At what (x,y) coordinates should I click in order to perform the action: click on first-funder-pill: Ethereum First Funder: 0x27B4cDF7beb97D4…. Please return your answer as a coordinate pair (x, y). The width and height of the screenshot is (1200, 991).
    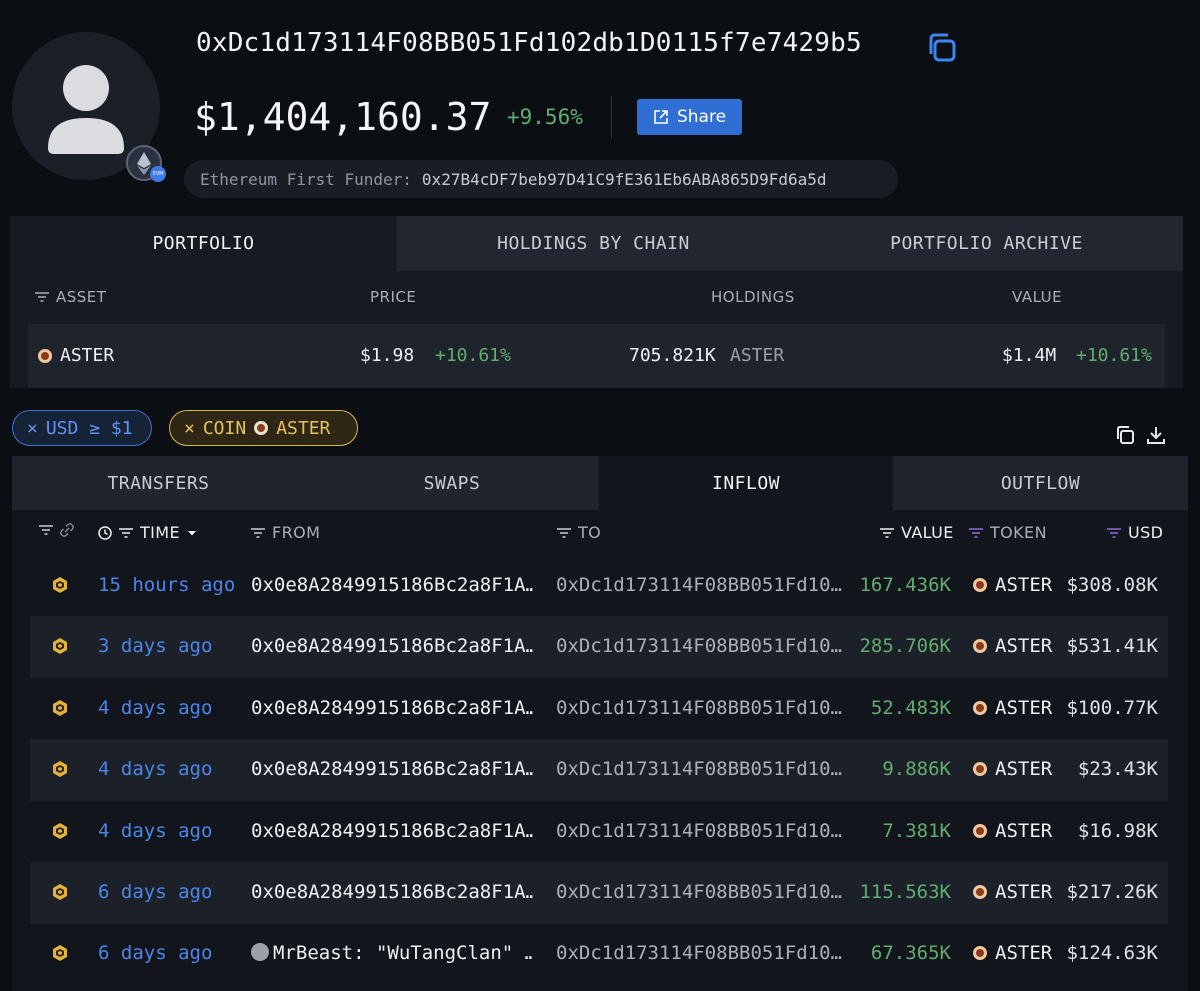
    Looking at the image, I should click on (541, 179).